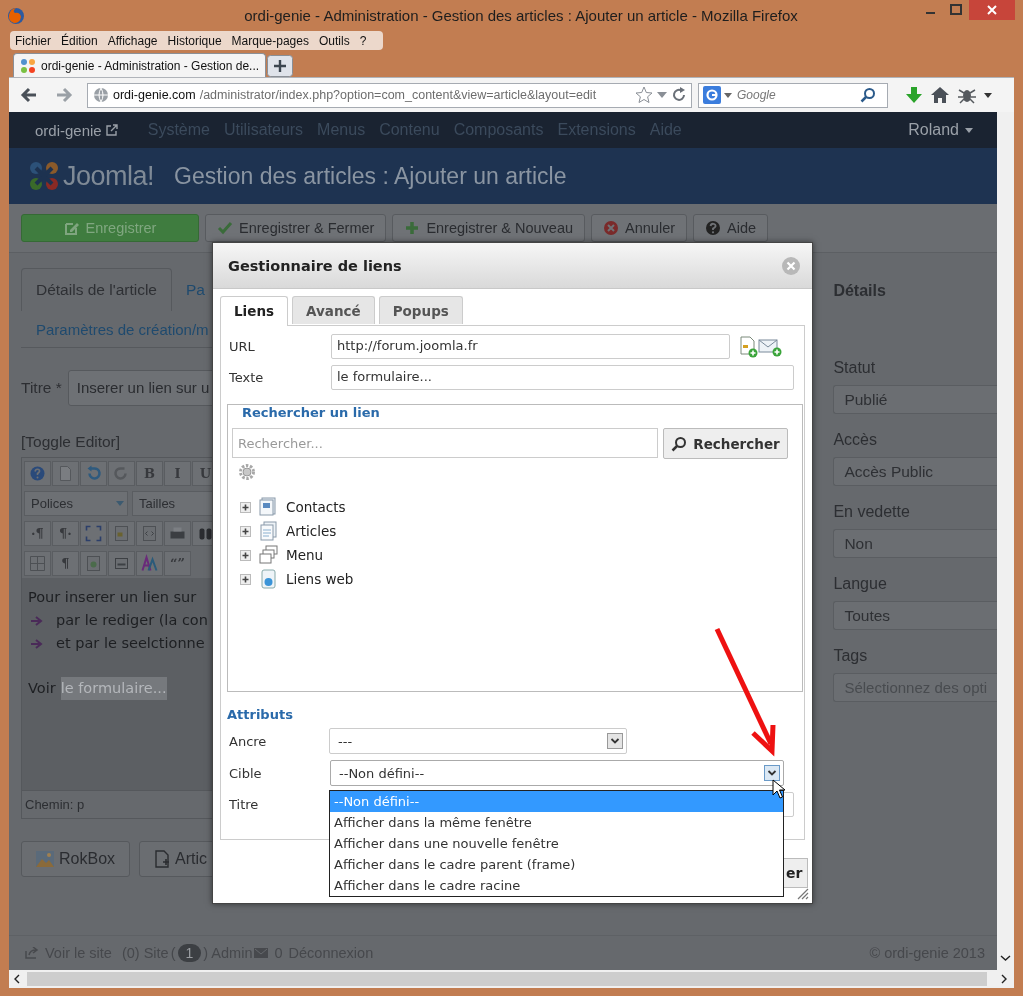  I want to click on external-link-icon, so click(111, 130).